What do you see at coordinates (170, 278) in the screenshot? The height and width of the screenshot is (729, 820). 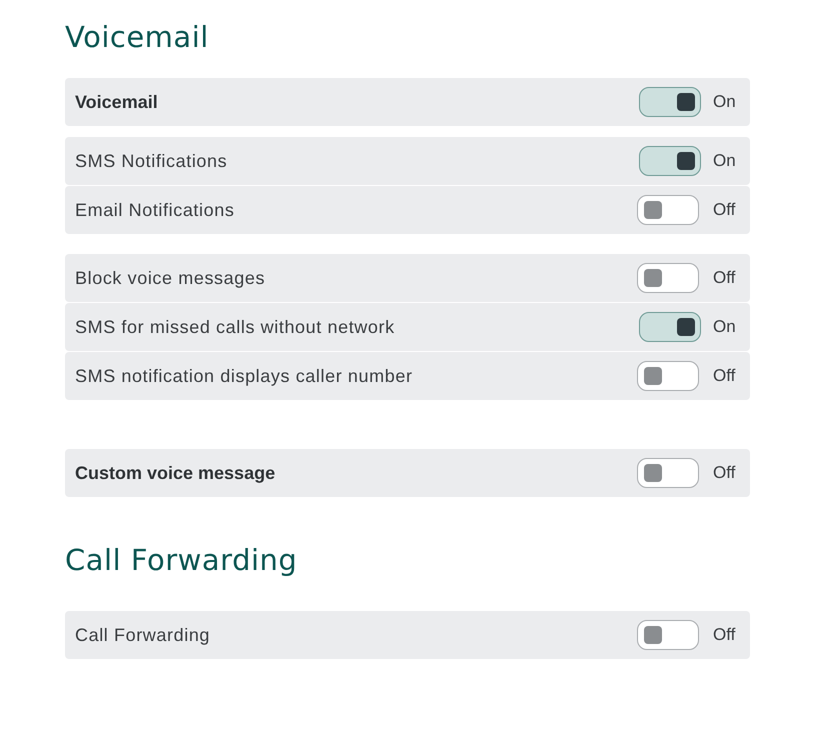 I see `setting-label: Block voice messages` at bounding box center [170, 278].